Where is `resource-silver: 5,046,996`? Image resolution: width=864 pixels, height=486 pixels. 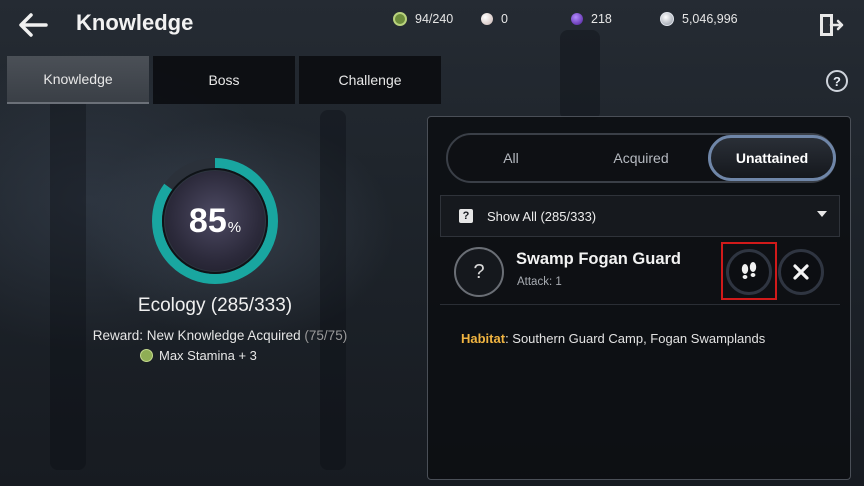 resource-silver: 5,046,996 is located at coordinates (699, 19).